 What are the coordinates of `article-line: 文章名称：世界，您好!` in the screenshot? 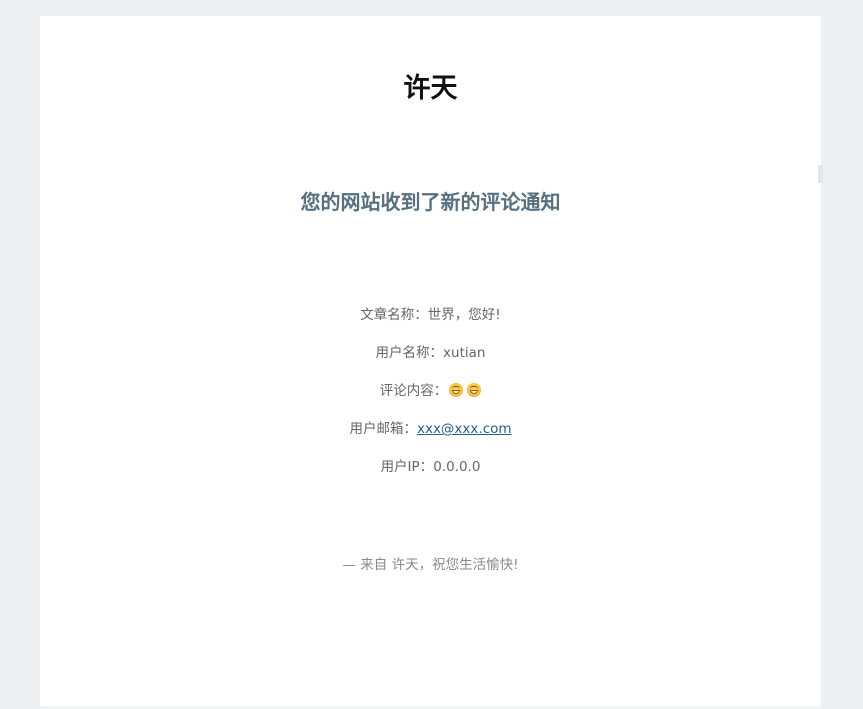 It's located at (430, 315).